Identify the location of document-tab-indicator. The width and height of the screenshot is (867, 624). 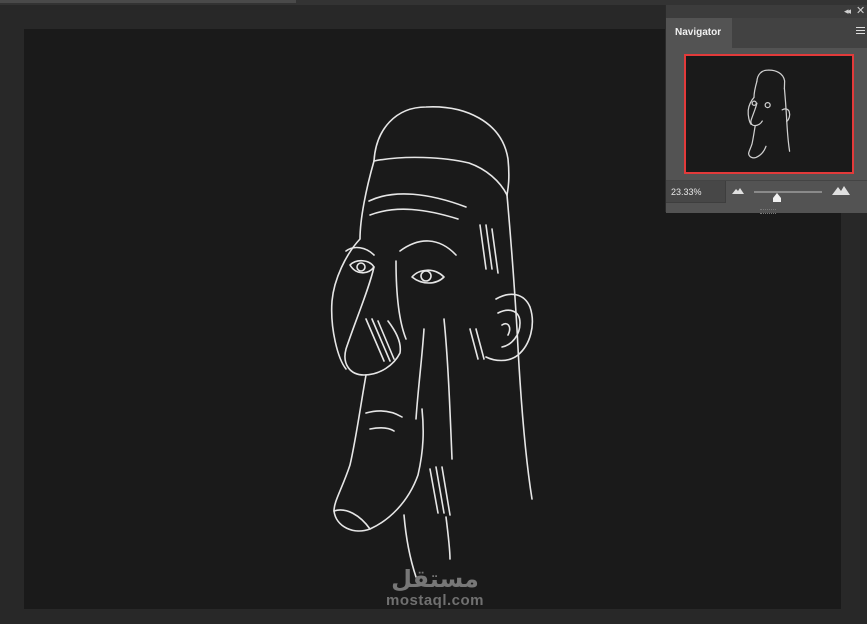
(148, 1).